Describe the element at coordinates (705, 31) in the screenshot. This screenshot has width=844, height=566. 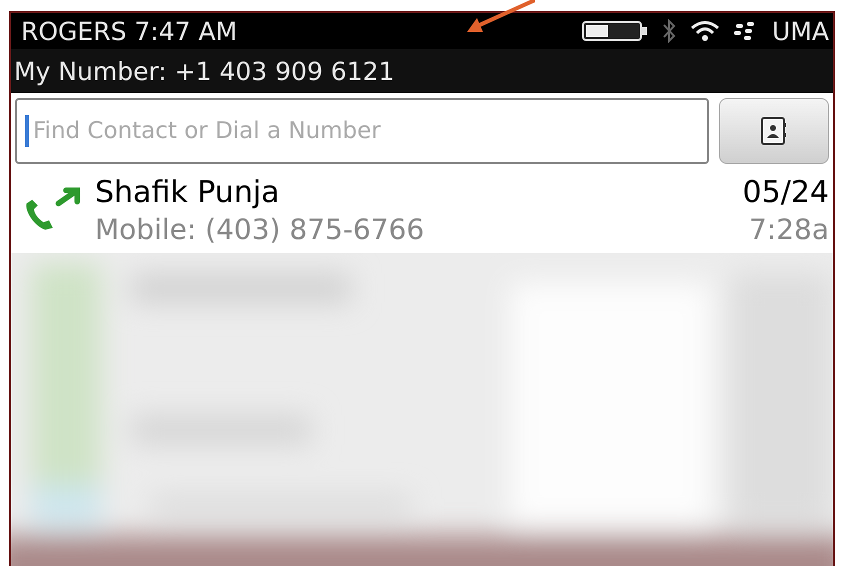
I see `wifi-icon` at that location.